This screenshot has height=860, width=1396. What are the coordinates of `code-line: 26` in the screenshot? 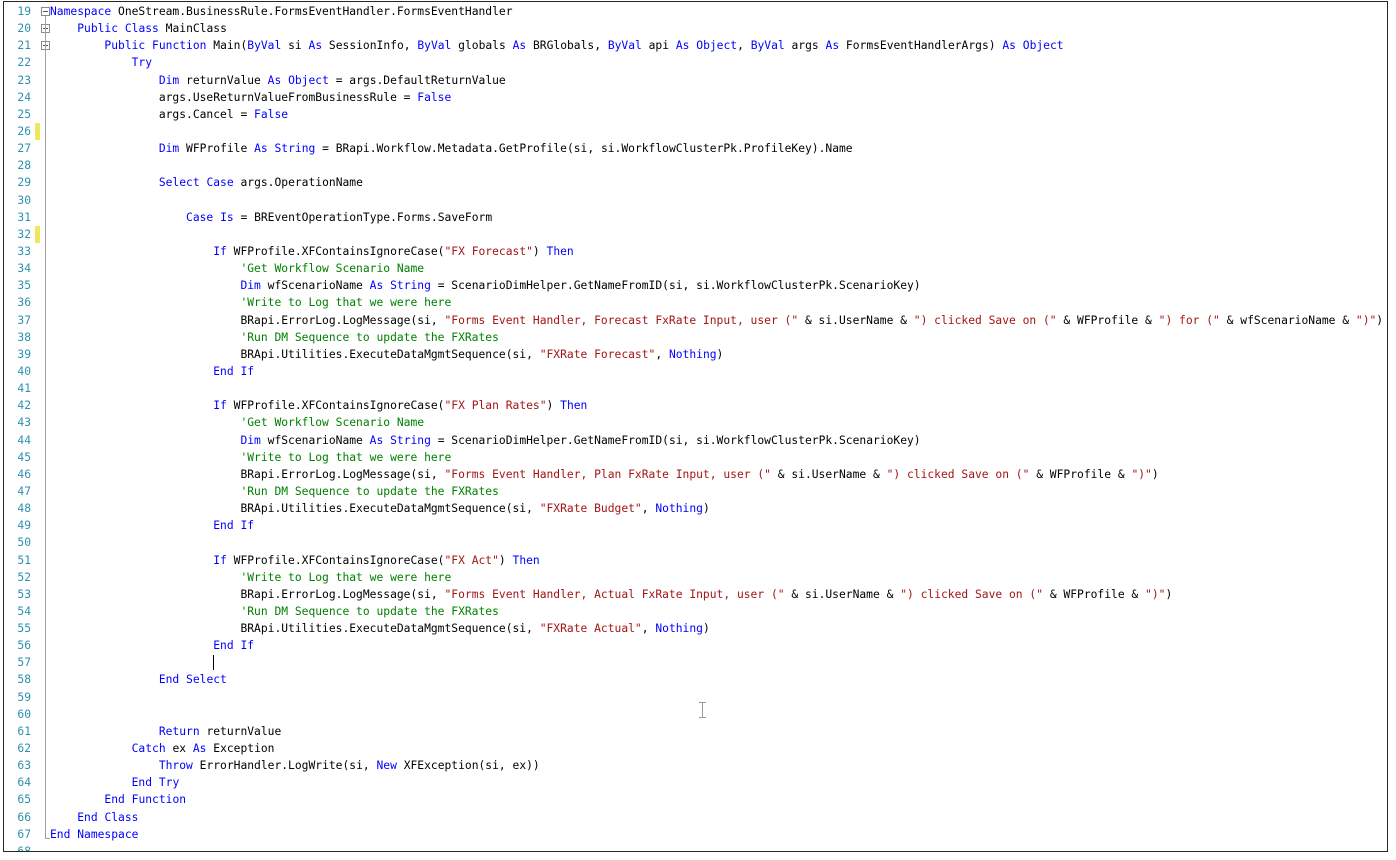 It's located at (695, 131).